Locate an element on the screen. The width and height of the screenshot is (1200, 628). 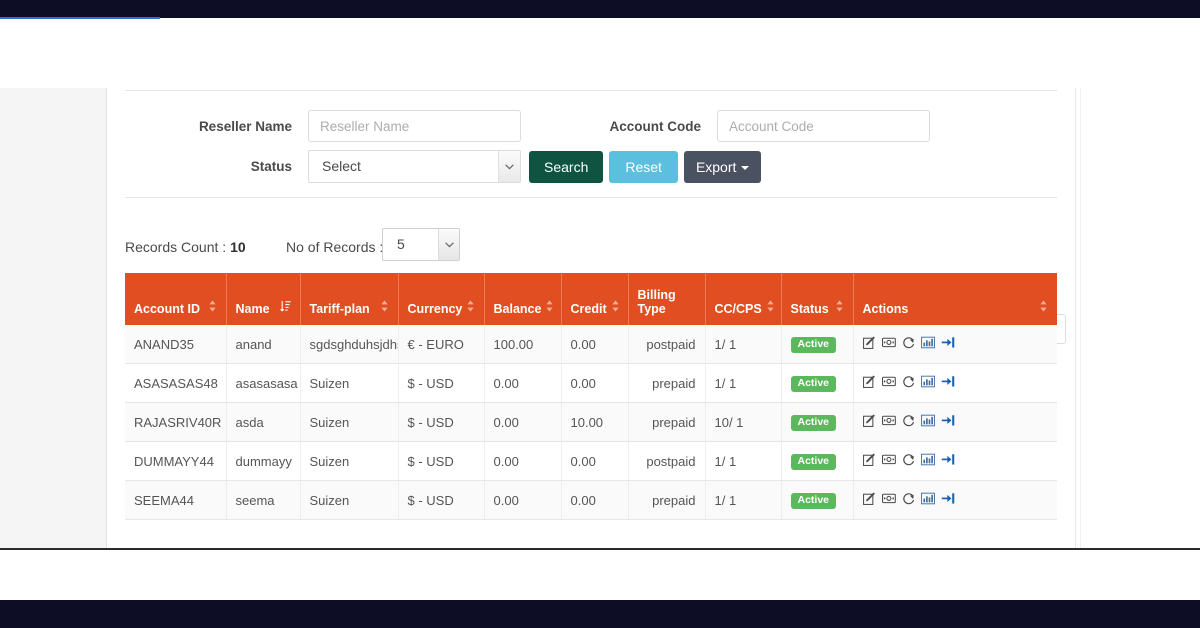
column-header-billing-type: Billing Type is located at coordinates (667, 299).